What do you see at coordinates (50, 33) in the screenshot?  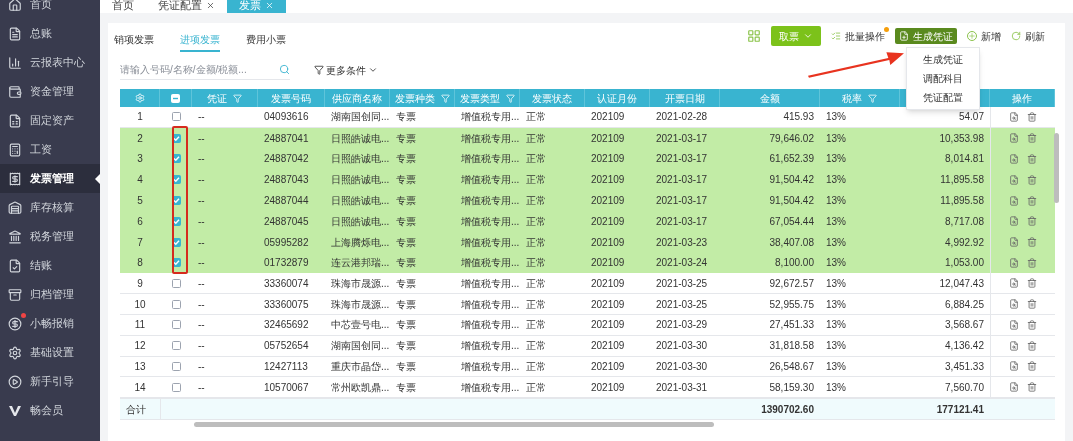 I see `sidebar-item: 总账` at bounding box center [50, 33].